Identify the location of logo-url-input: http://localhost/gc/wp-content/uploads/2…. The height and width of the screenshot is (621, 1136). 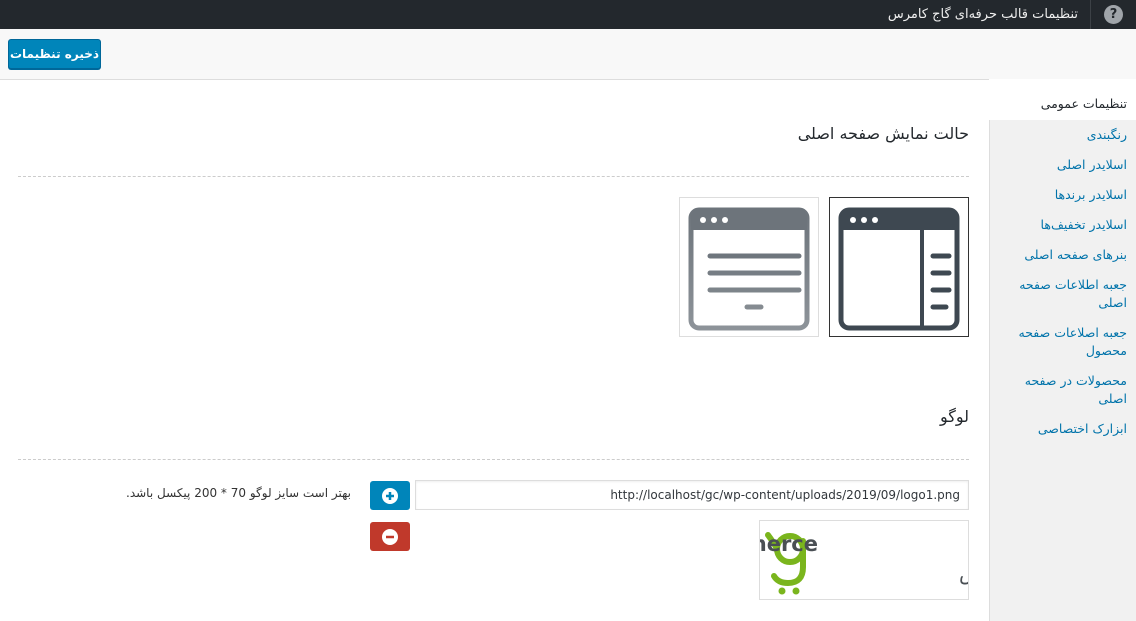
(692, 495).